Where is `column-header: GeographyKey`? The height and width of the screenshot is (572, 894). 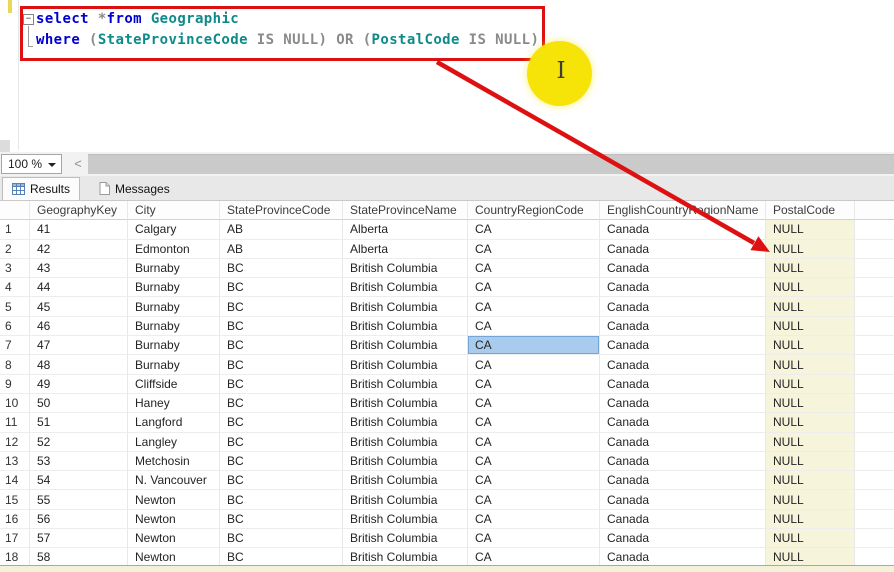
column-header: GeographyKey is located at coordinates (79, 211).